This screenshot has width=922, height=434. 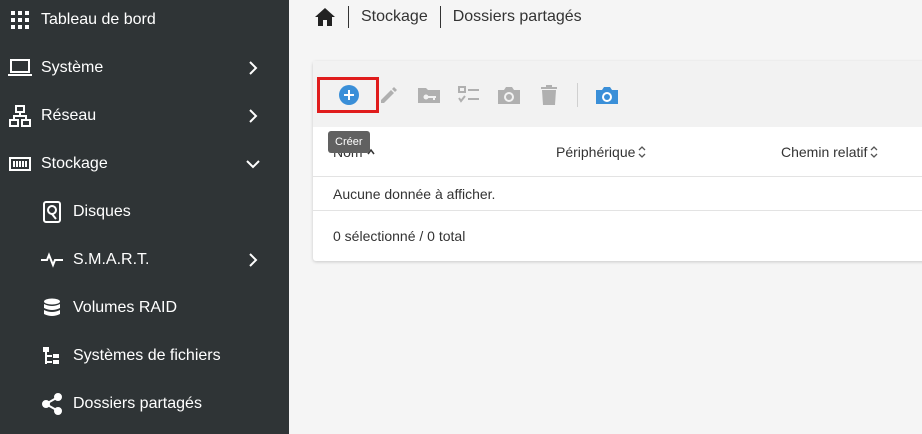 I want to click on sidebar-item-label: S.M.A.R.T., so click(x=111, y=259).